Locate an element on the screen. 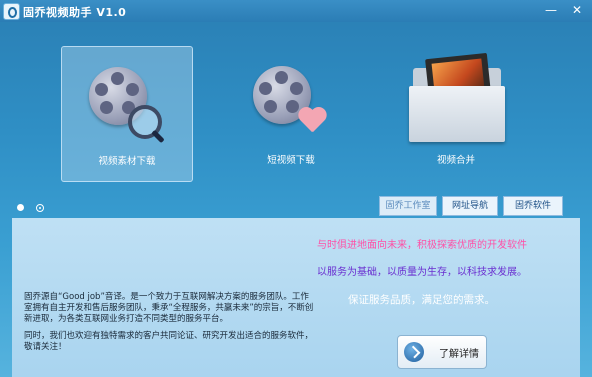  tile-video-merge: 视频合并 is located at coordinates (456, 113).